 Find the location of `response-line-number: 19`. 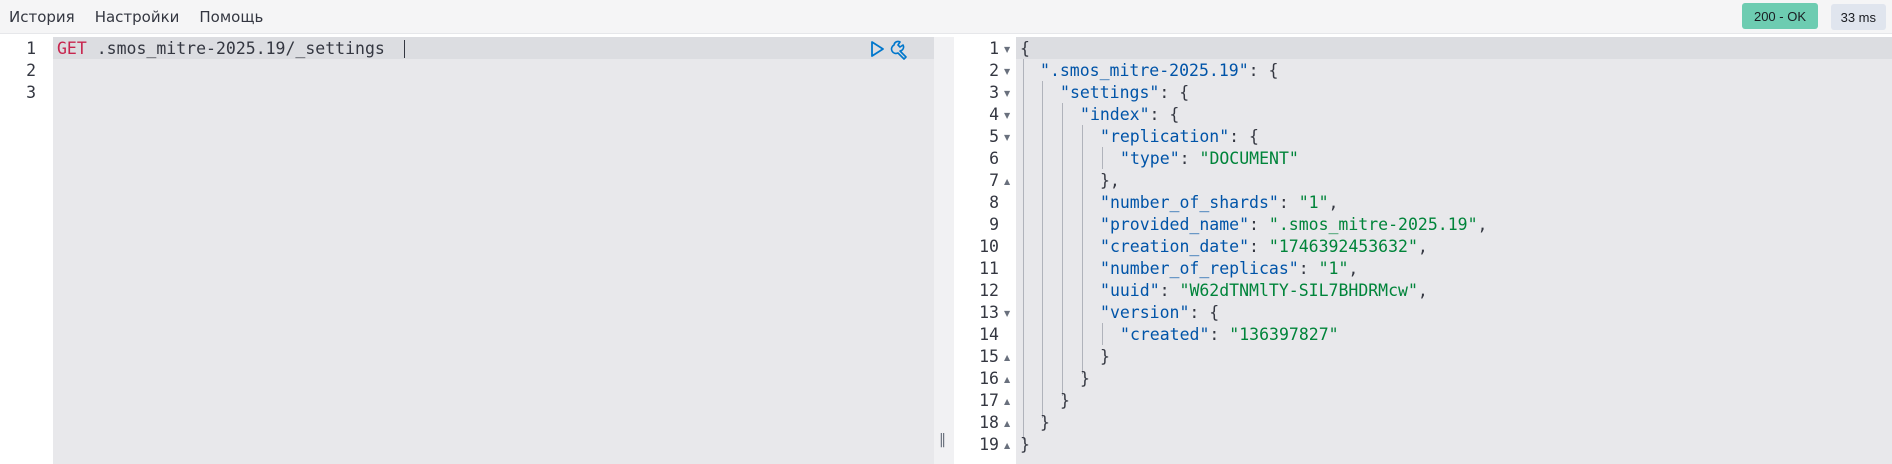

response-line-number: 19 is located at coordinates (989, 444).